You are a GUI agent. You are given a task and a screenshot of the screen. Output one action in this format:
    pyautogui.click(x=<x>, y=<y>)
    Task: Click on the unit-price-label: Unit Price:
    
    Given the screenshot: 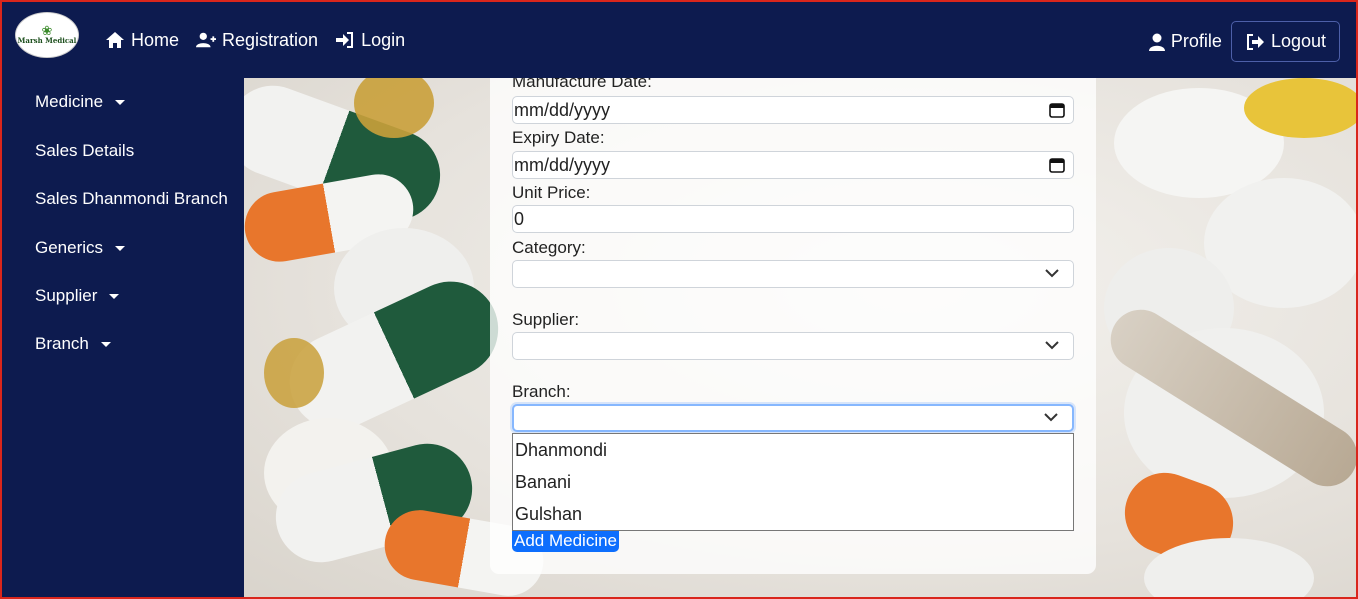 What is the action you would take?
    pyautogui.click(x=551, y=192)
    